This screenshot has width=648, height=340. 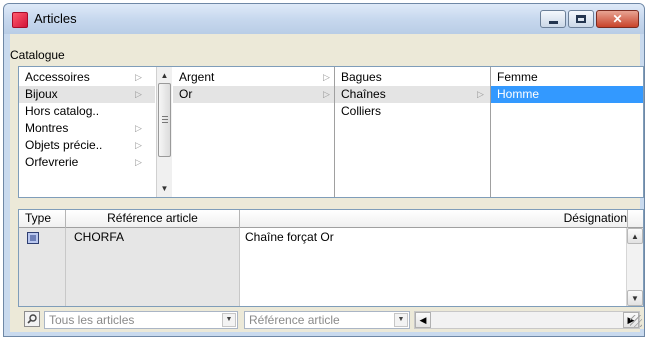 I want to click on list-item-label: Montres, so click(x=47, y=128).